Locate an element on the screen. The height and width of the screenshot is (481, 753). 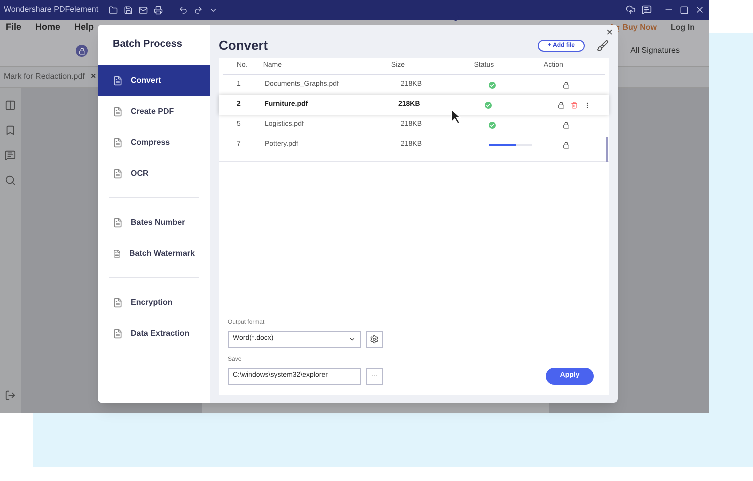
mail-icon is located at coordinates (143, 10).